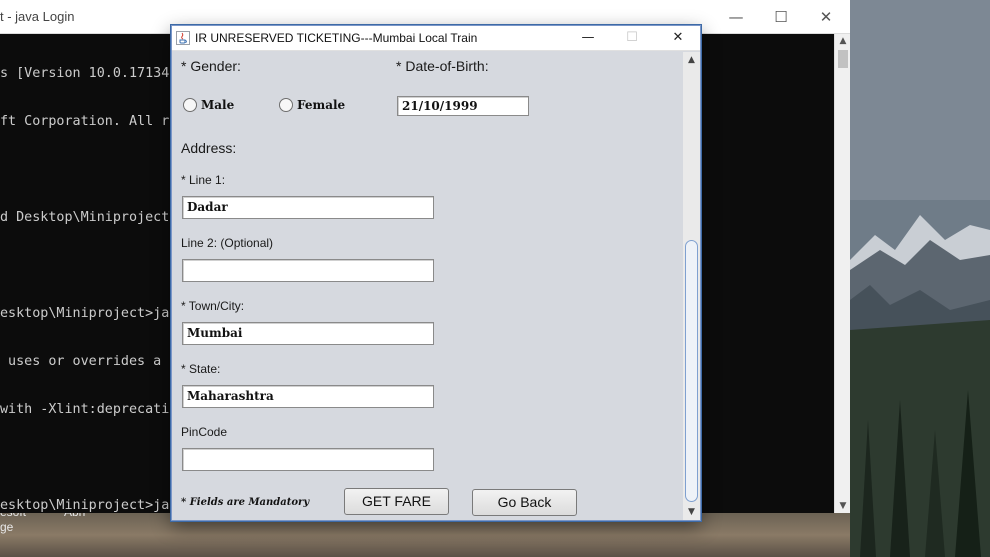 This screenshot has height=557, width=990. What do you see at coordinates (826, 17) in the screenshot?
I see `console-close-button: ✕` at bounding box center [826, 17].